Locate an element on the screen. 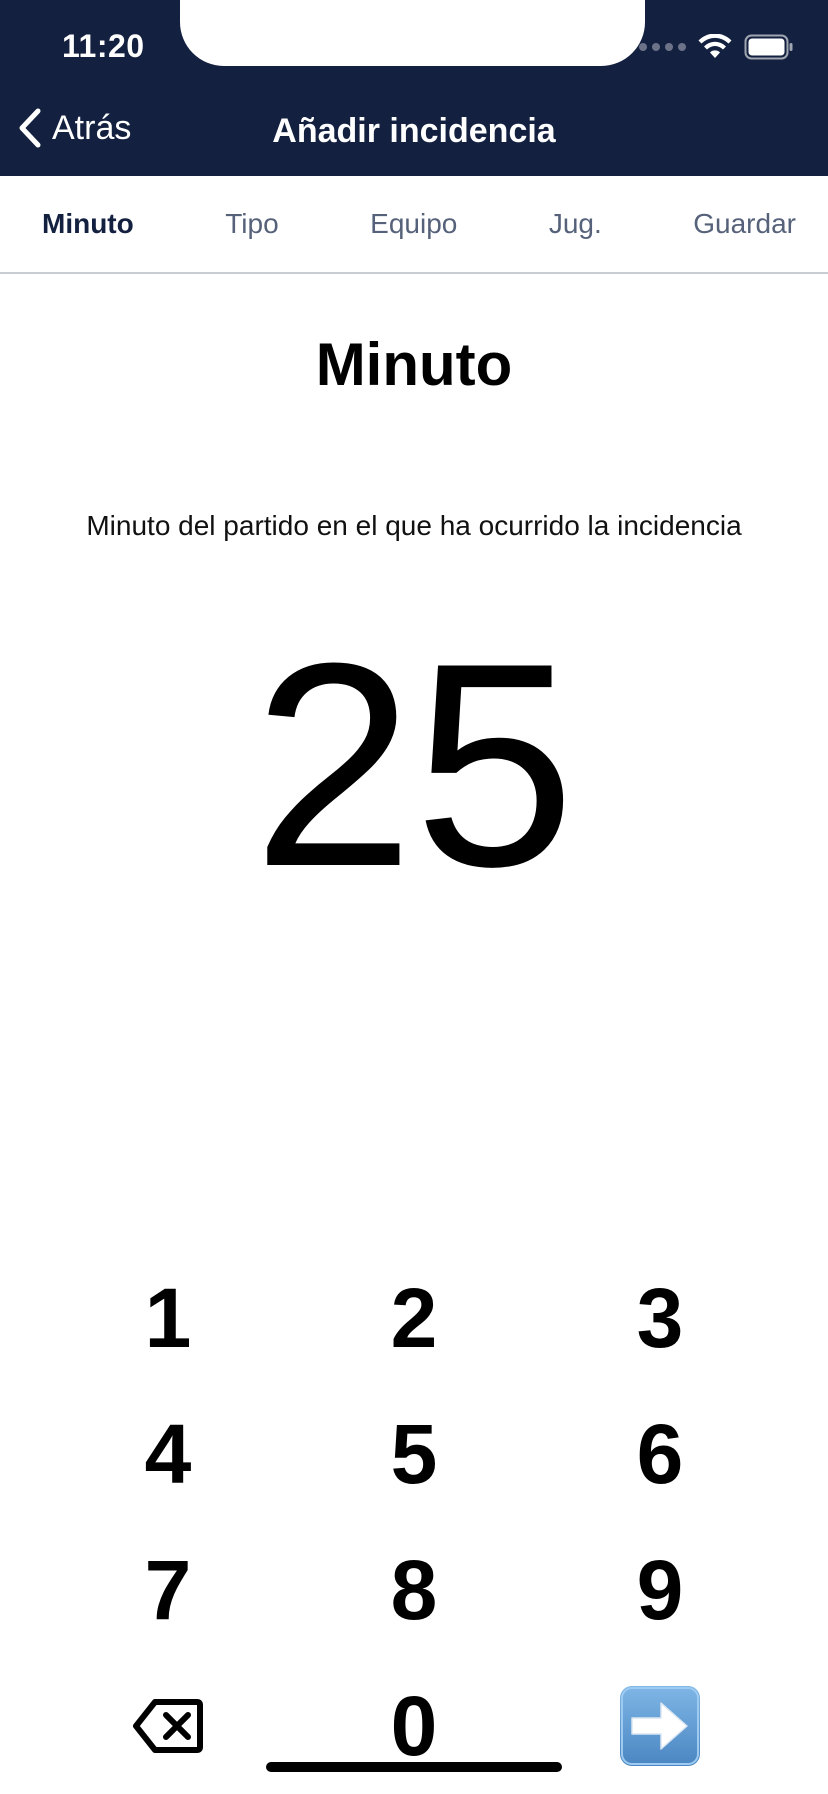 The height and width of the screenshot is (1794, 828). home-indicator is located at coordinates (414, 1767).